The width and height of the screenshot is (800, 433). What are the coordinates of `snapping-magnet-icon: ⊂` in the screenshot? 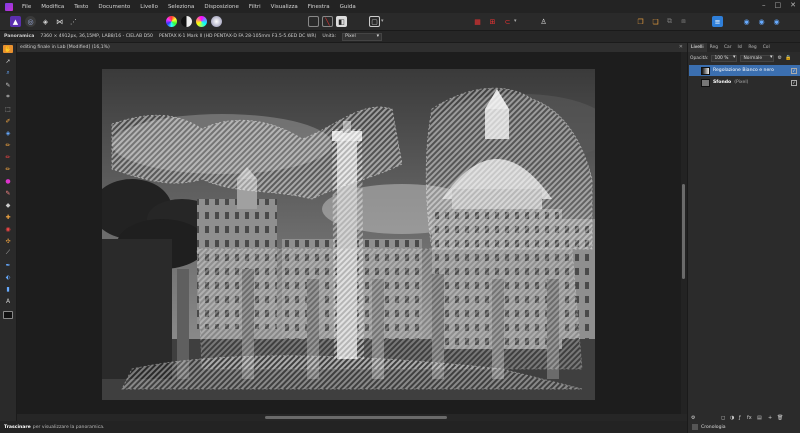 It's located at (507, 21).